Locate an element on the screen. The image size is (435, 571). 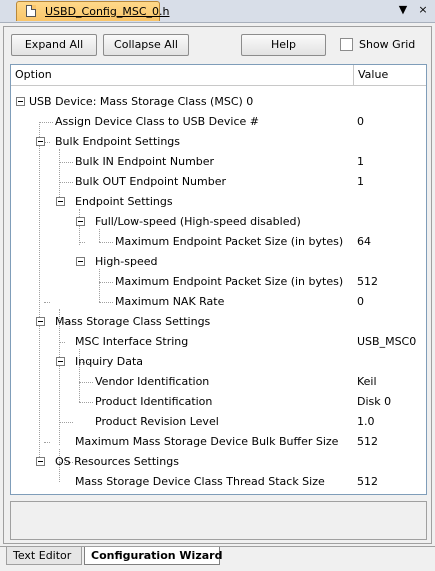
option-label: Bulk OUT Endpoint Number is located at coordinates (151, 181).